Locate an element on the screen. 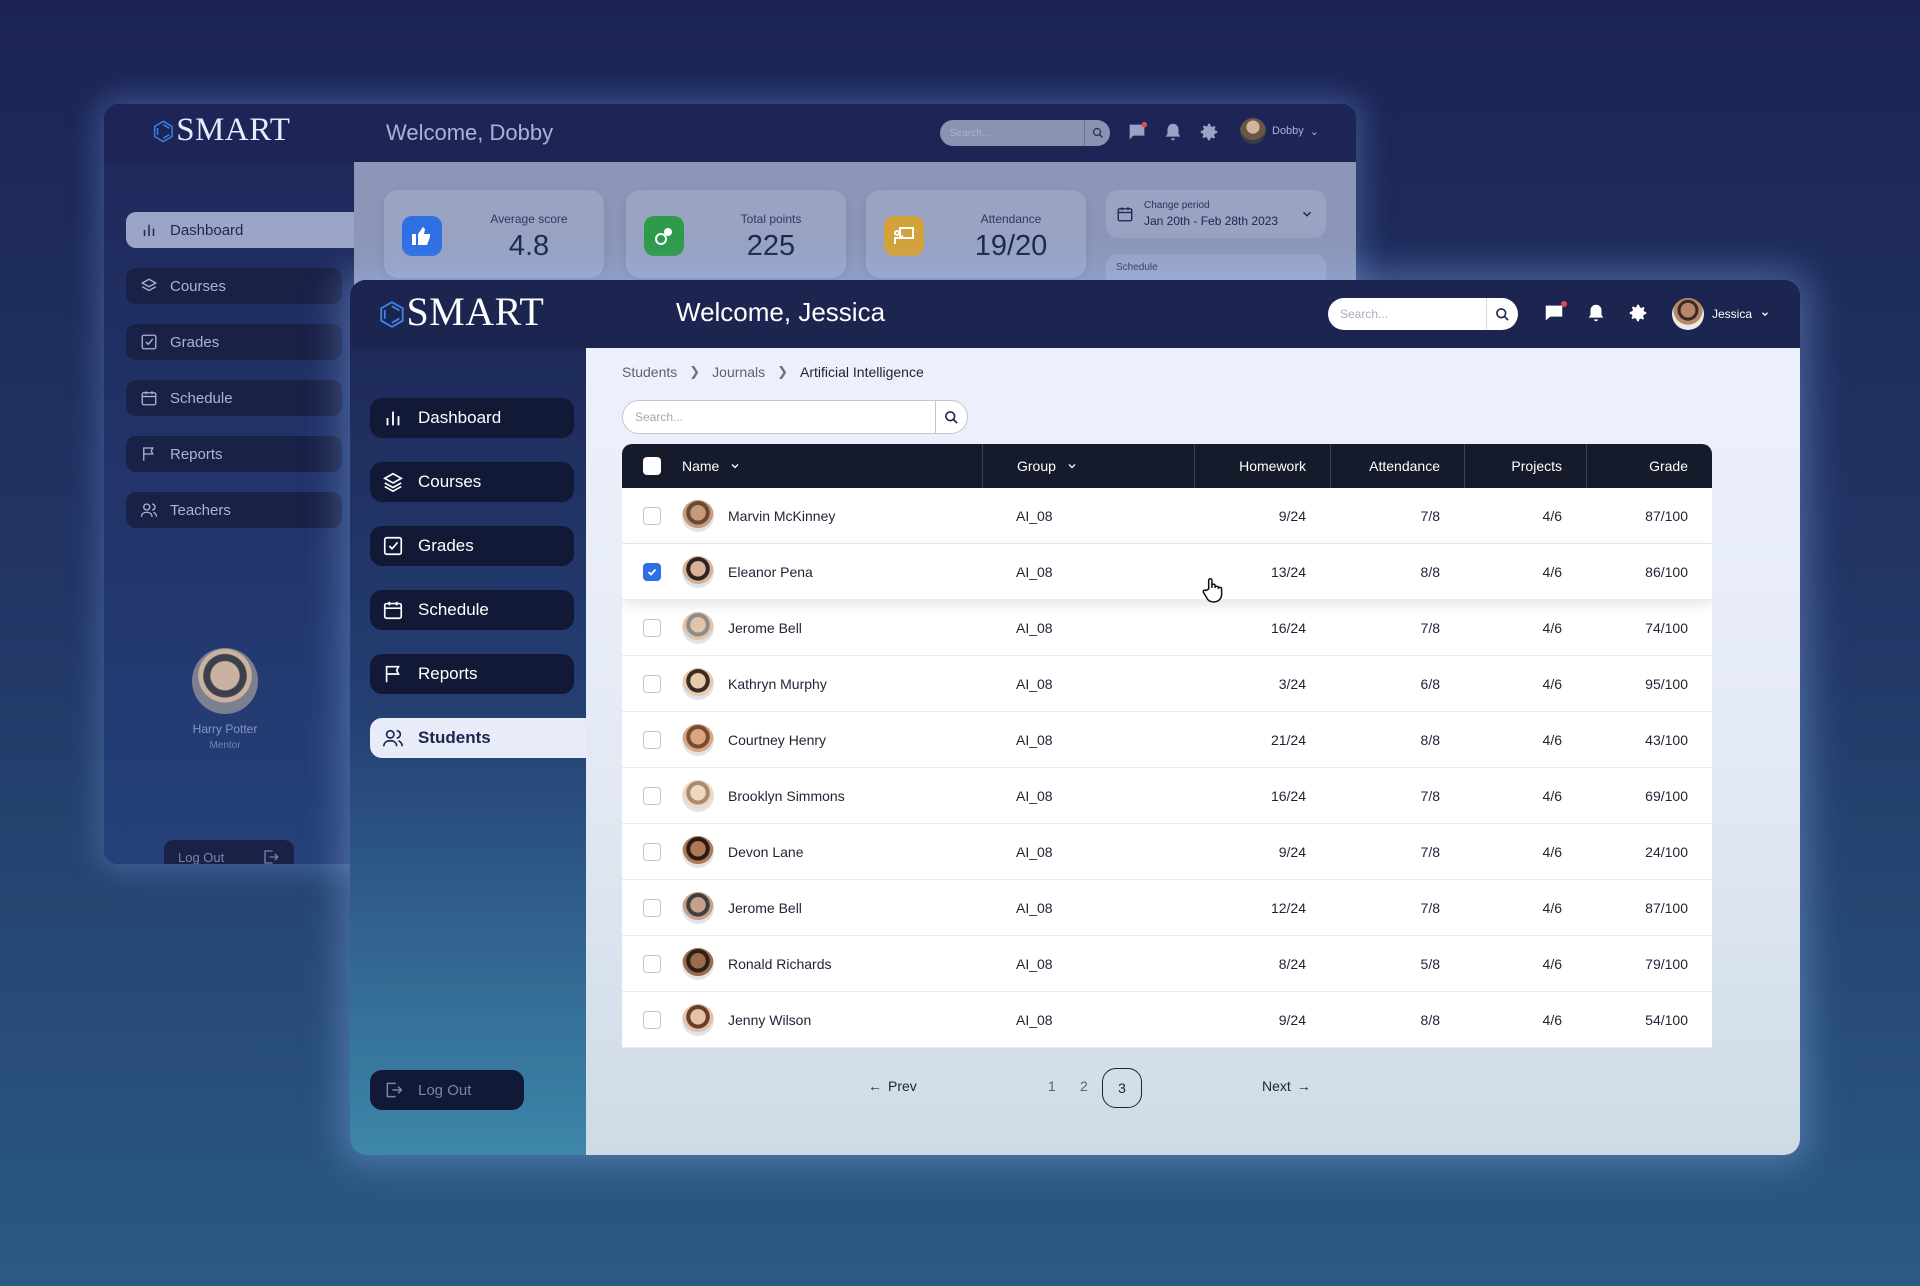  table-row: Courtney Henry AI_08 21/24 8/8 4/6 43/100 is located at coordinates (1167, 740).